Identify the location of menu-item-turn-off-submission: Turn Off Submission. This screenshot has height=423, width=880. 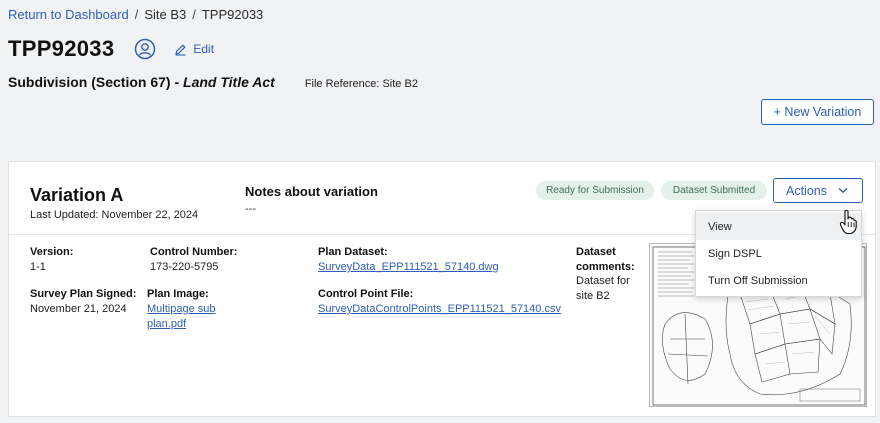
(778, 280).